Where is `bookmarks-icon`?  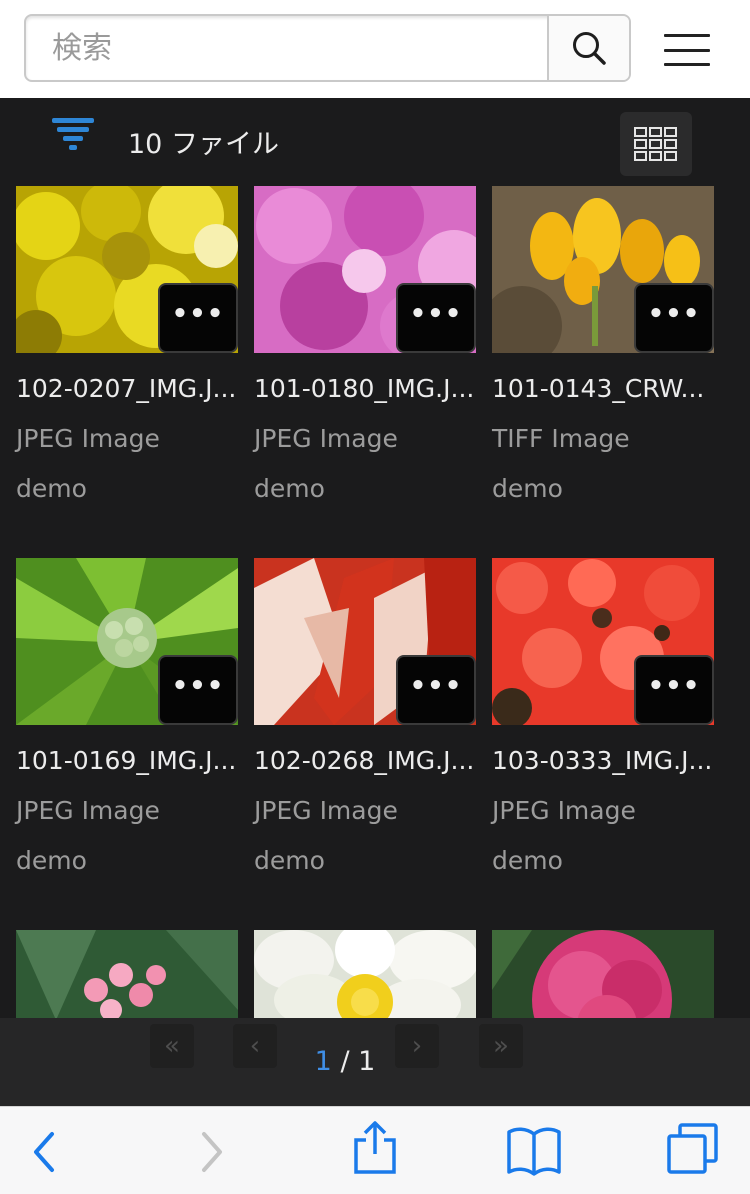
bookmarks-icon is located at coordinates (534, 1151).